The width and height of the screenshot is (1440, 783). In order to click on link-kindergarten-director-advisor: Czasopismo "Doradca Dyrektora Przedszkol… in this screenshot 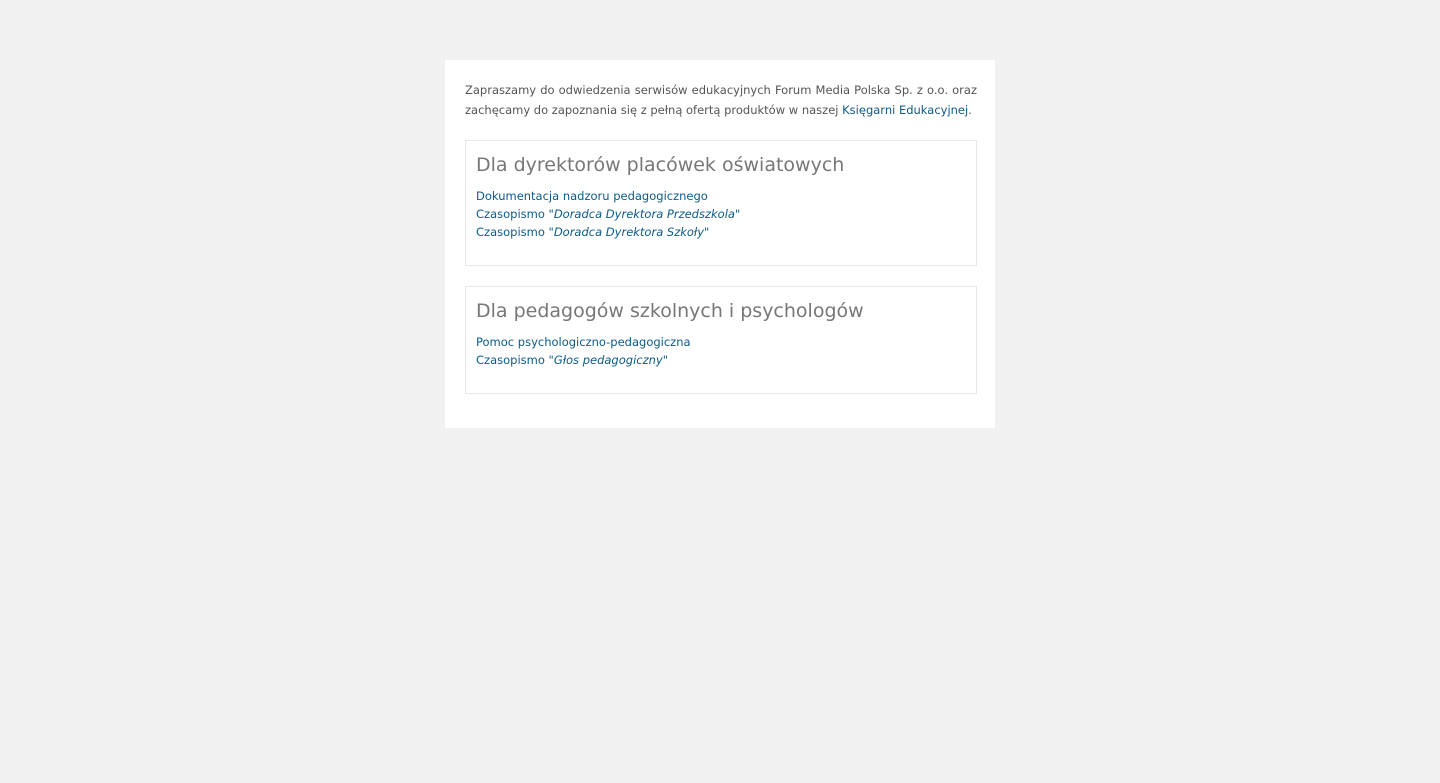, I will do `click(721, 214)`.